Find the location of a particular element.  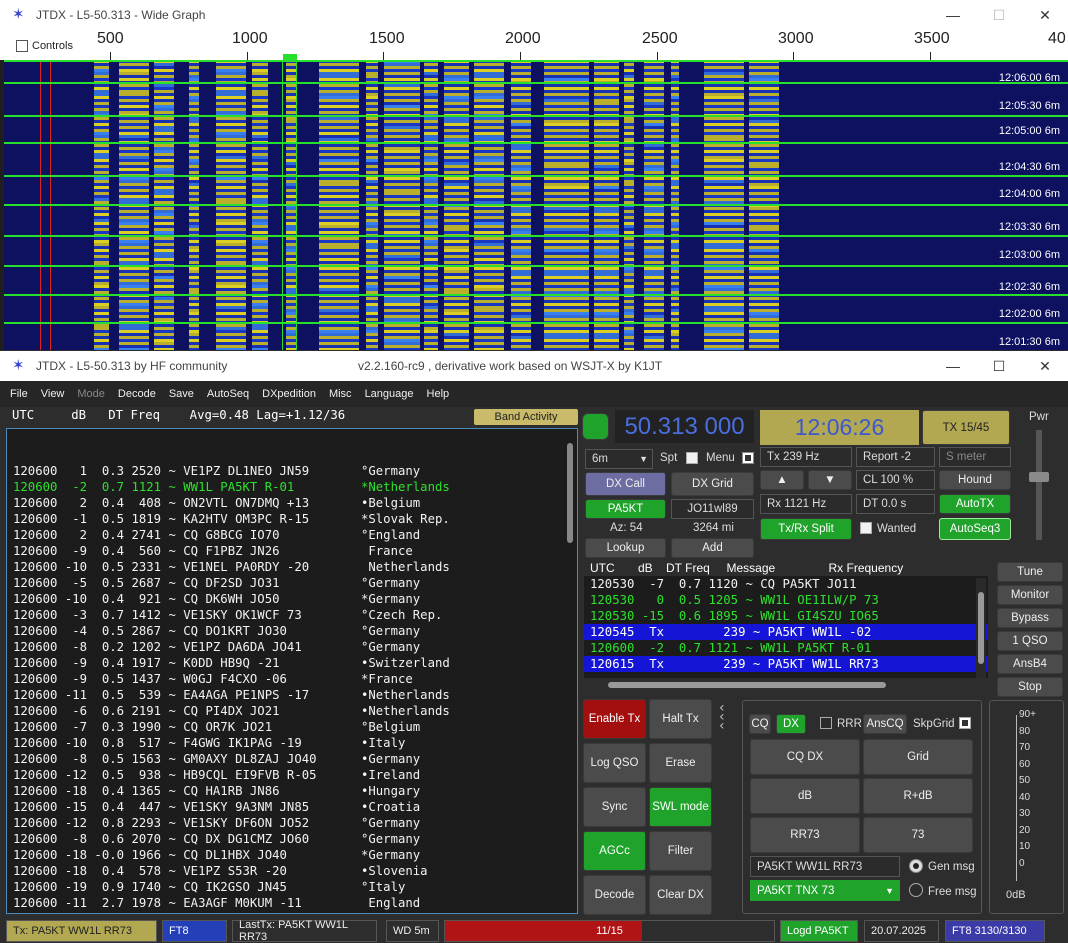

hound-button: Hound is located at coordinates (975, 480).